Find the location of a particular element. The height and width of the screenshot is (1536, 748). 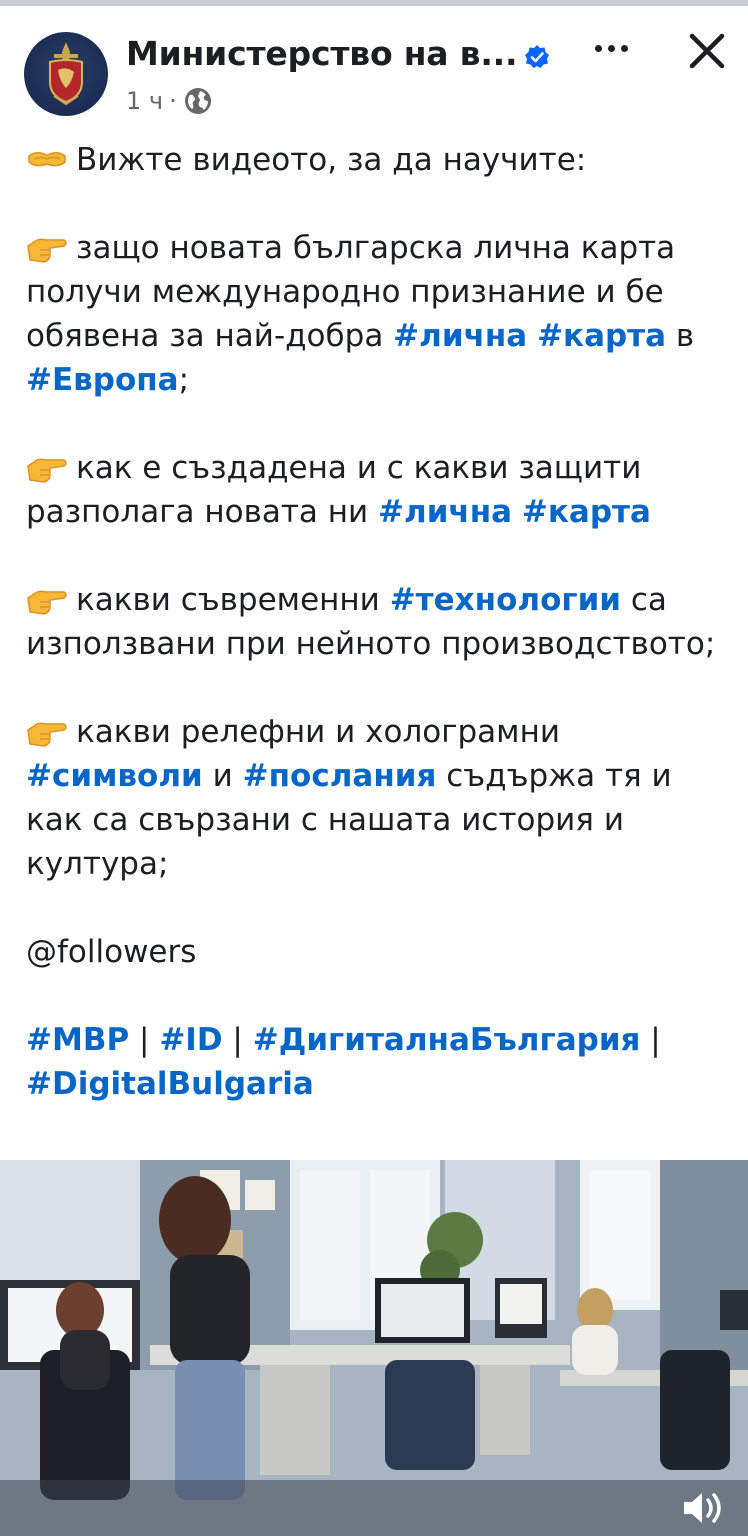

hashtag-id: #ID is located at coordinates (190, 1040).